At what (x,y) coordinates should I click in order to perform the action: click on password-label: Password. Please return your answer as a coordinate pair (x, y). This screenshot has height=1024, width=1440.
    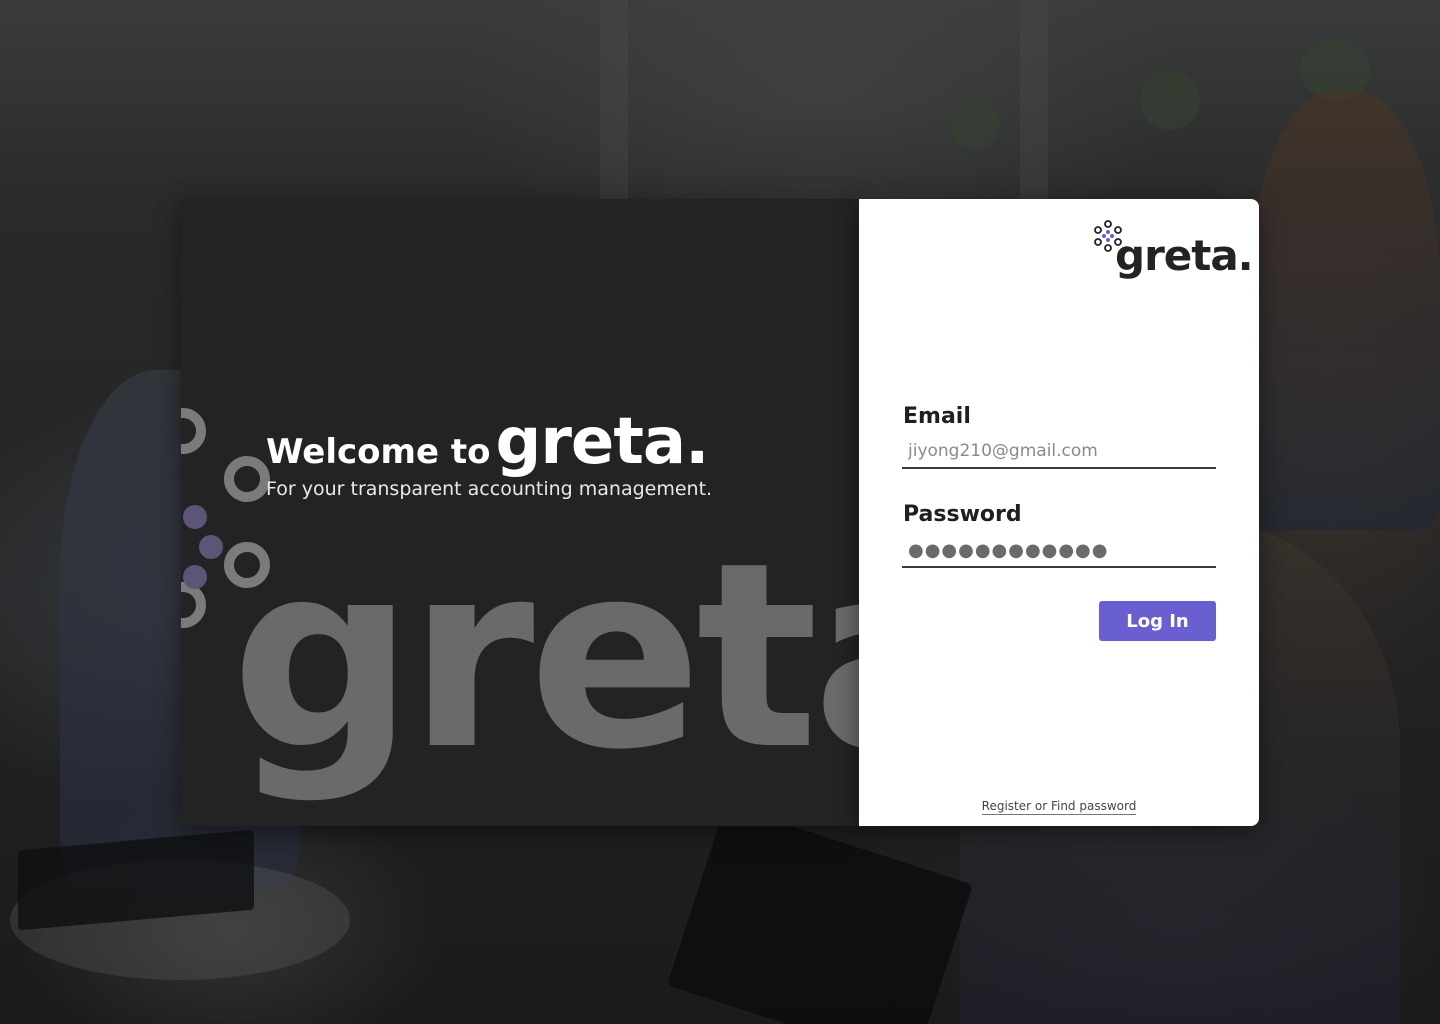
    Looking at the image, I should click on (962, 514).